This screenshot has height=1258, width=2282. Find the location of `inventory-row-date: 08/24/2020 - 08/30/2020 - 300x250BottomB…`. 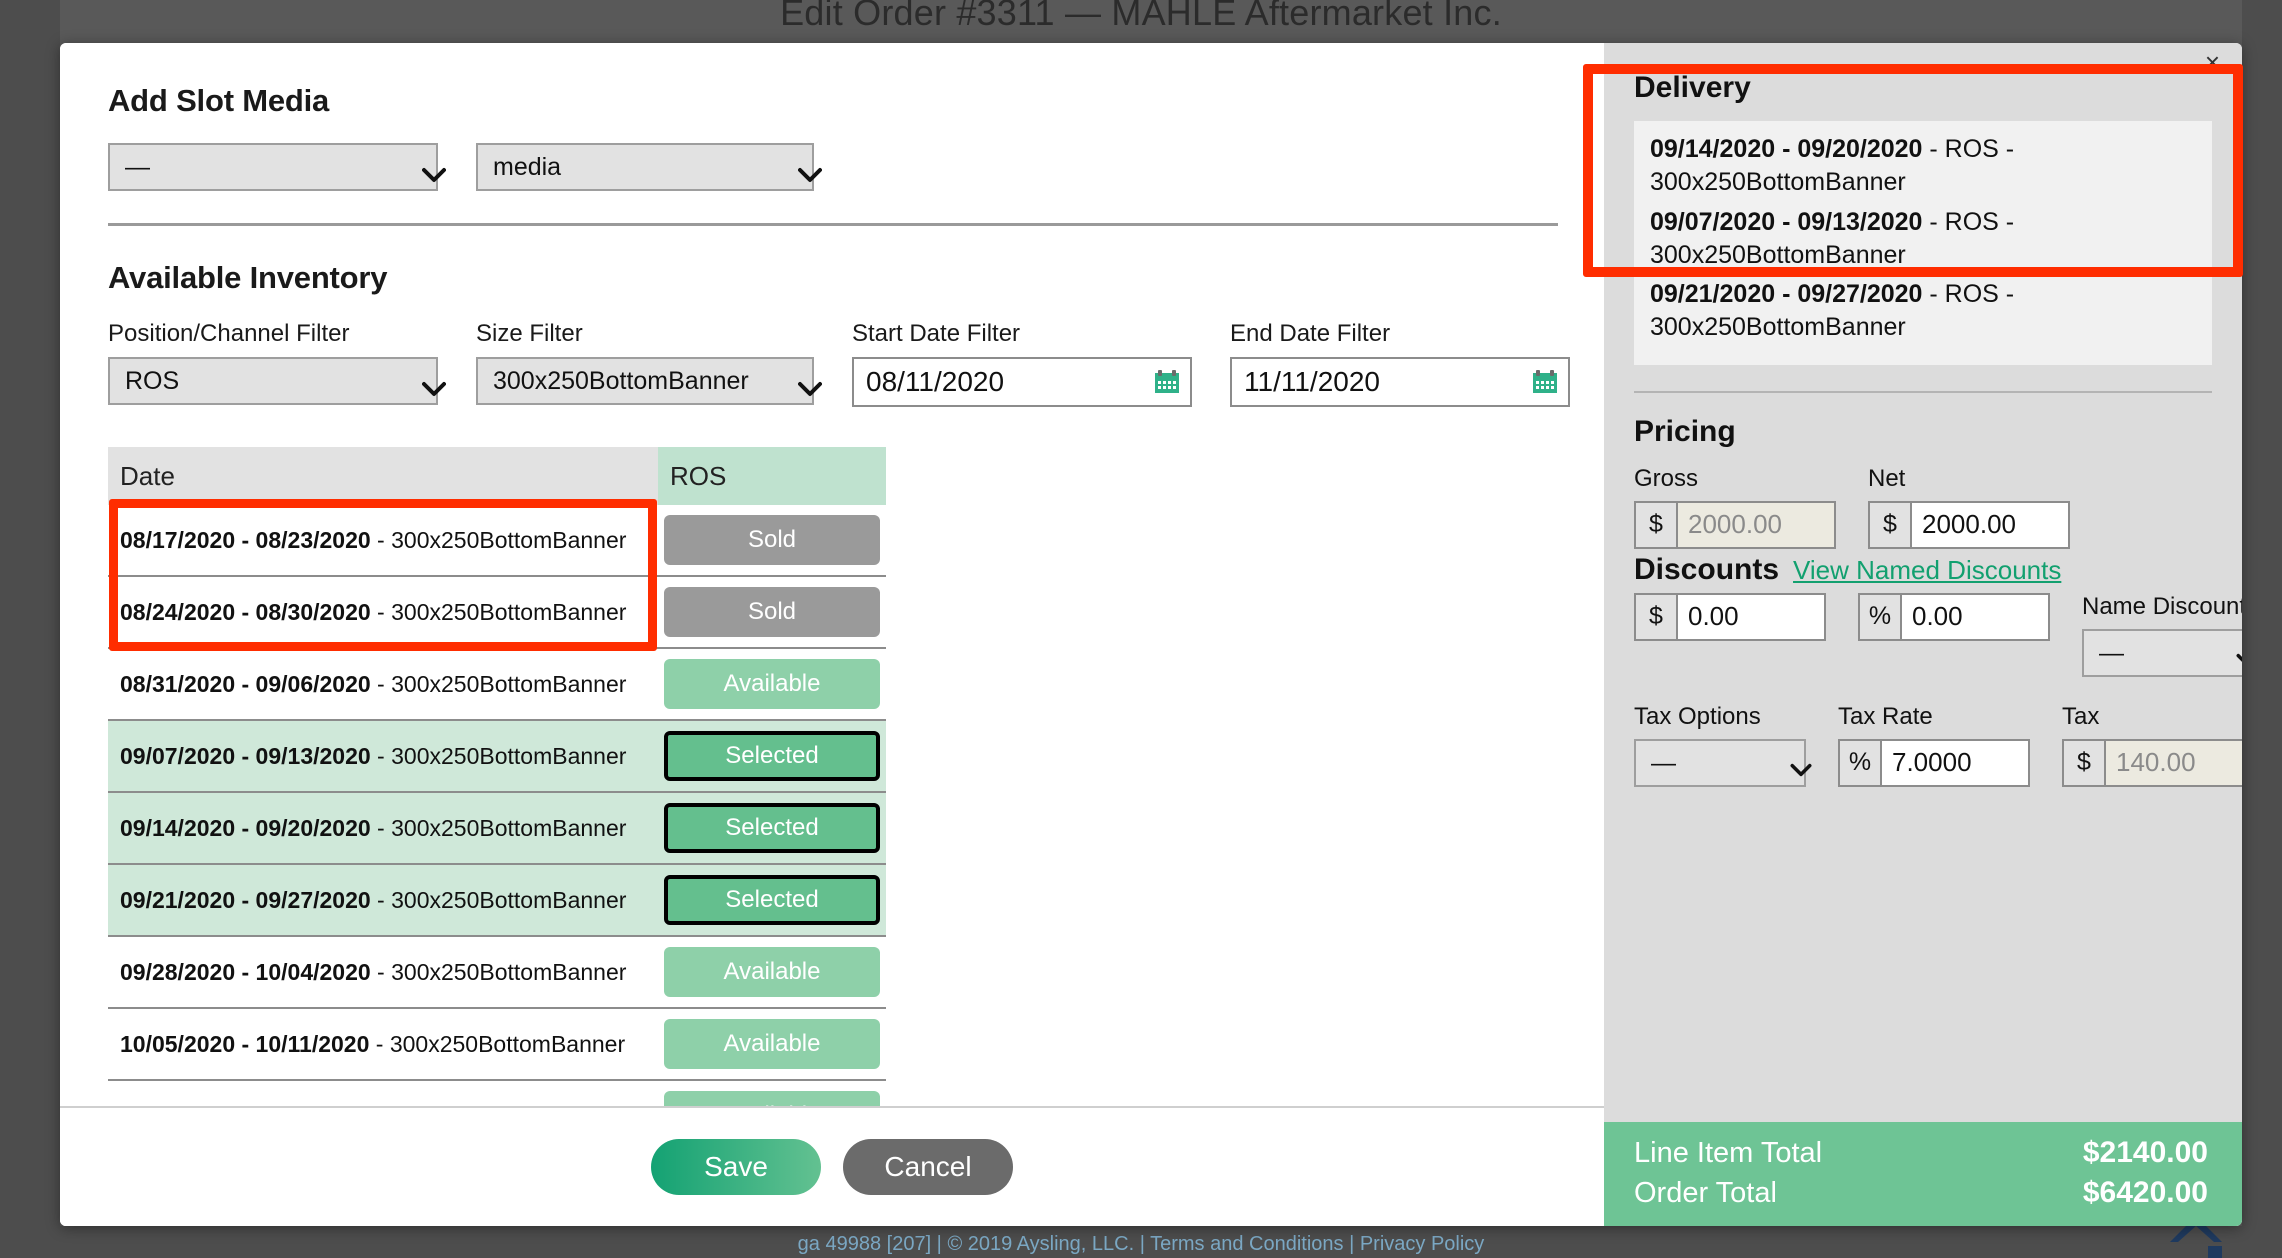

inventory-row-date: 08/24/2020 - 08/30/2020 - 300x250BottomB… is located at coordinates (373, 611).